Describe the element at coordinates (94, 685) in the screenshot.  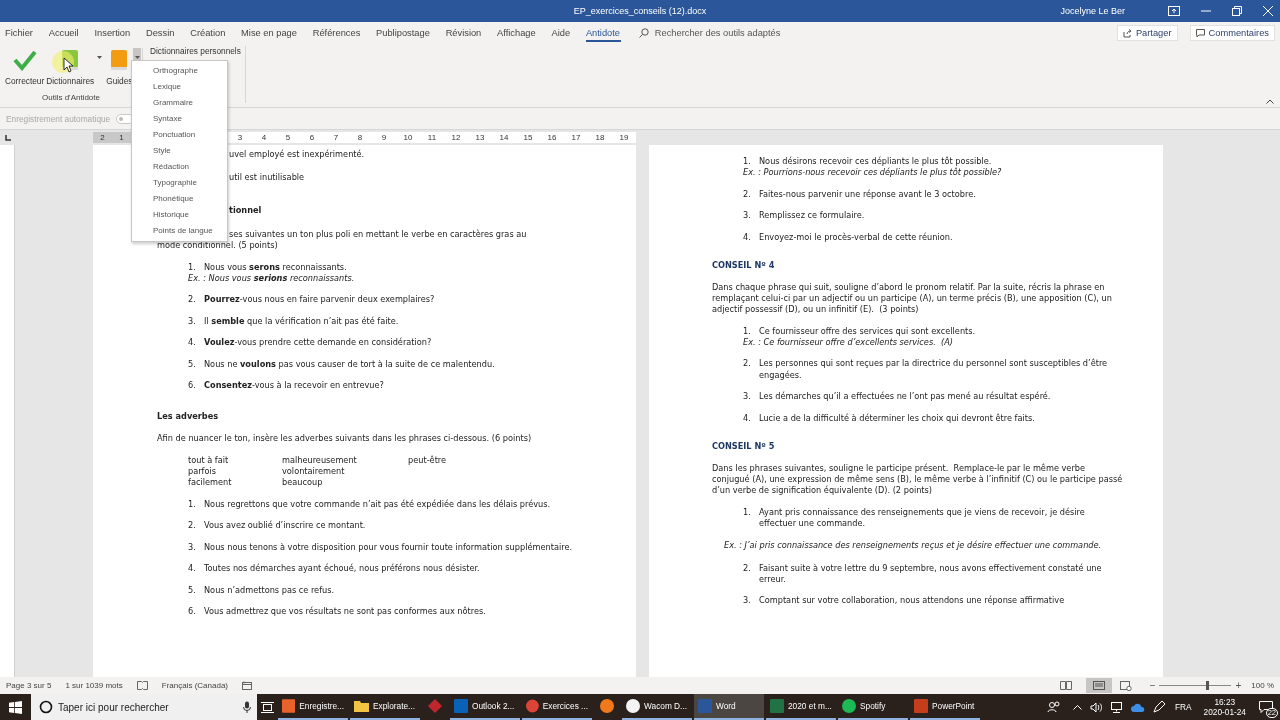
I see `word-count: 1 sur 1039 mots` at that location.